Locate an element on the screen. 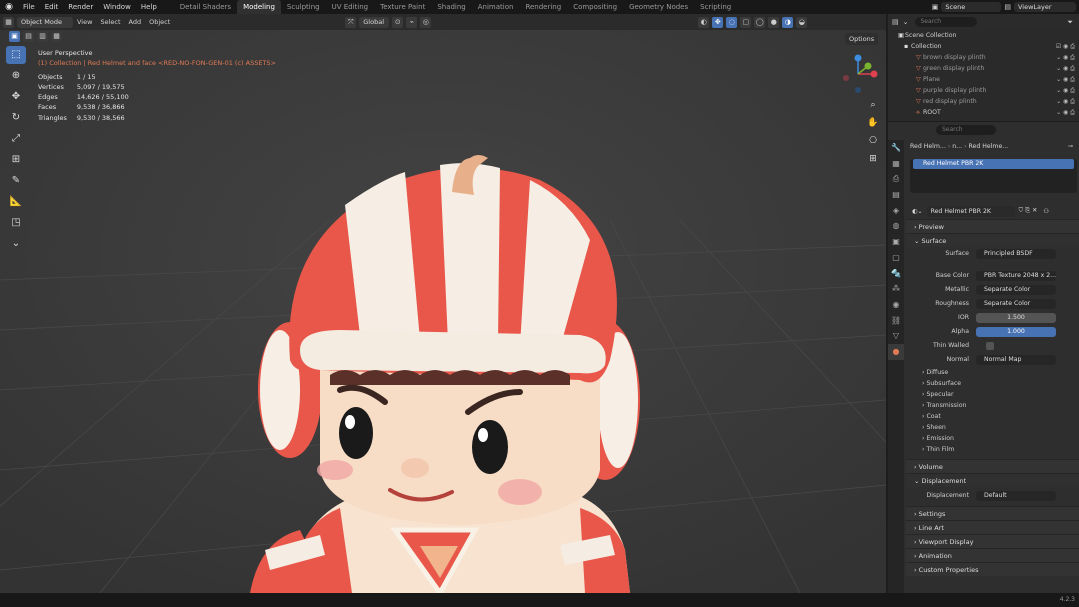 The height and width of the screenshot is (607, 1079). list-item: ▽ red display plinth ⌄ ◉ ⎙ is located at coordinates (983, 101).